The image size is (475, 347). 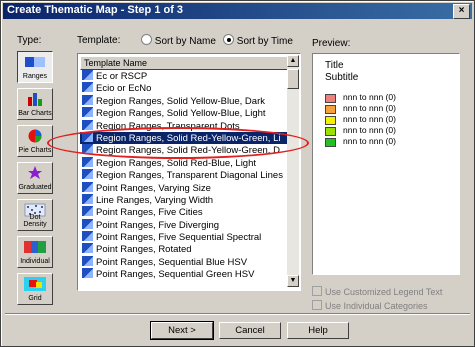 I want to click on template-list-item: Line Ranges, Varying Width, so click(x=184, y=199).